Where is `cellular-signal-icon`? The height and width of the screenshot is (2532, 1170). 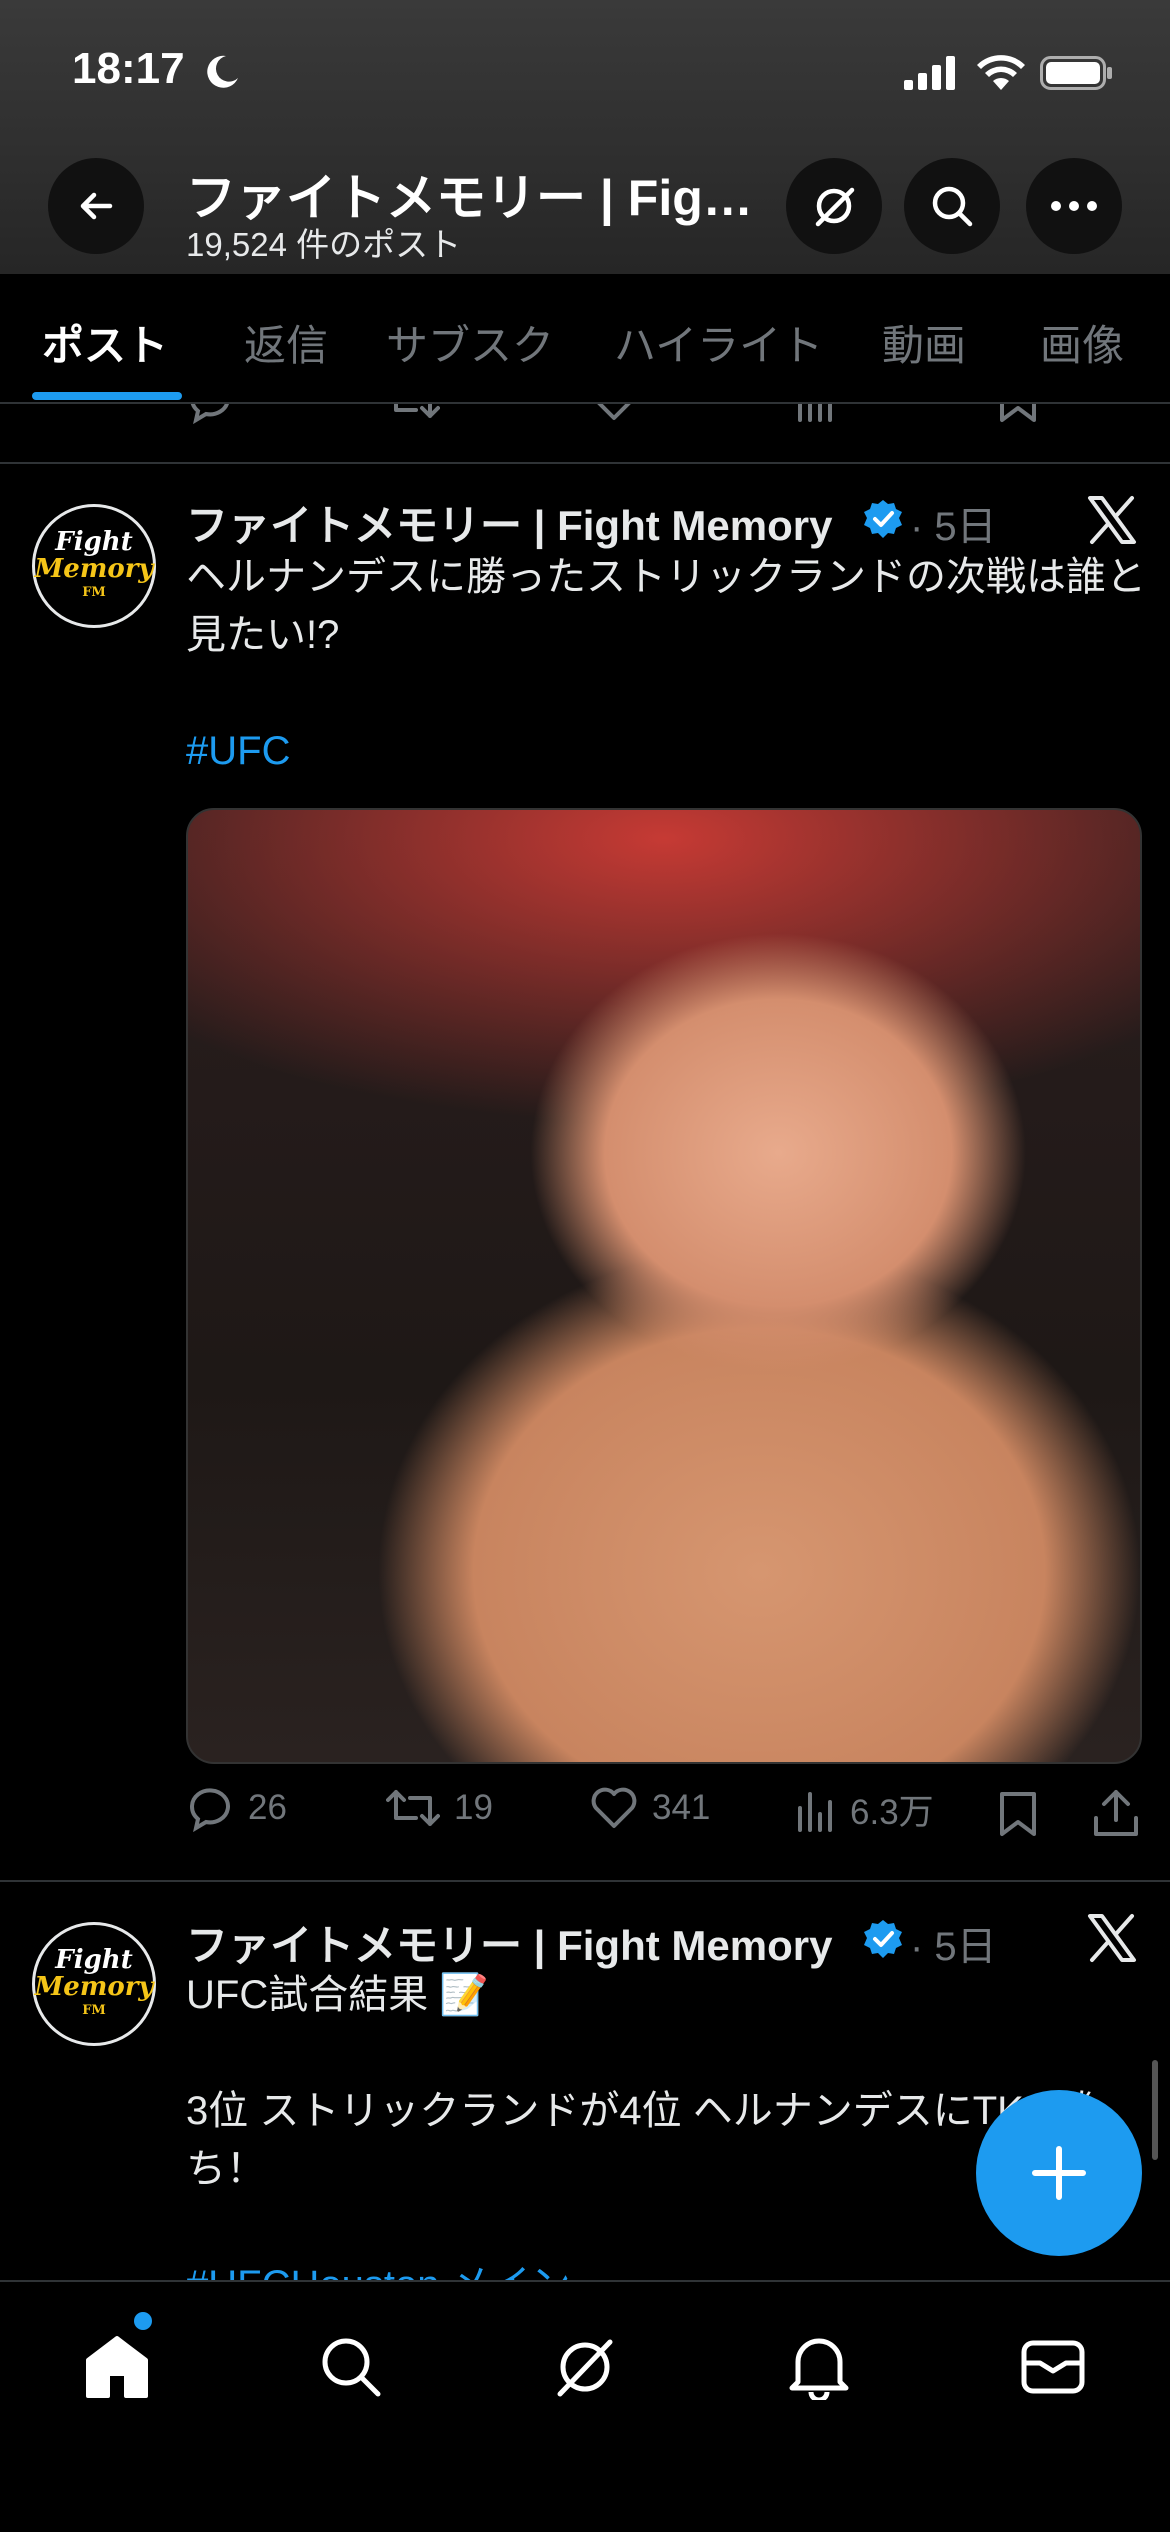
cellular-signal-icon is located at coordinates (929, 73).